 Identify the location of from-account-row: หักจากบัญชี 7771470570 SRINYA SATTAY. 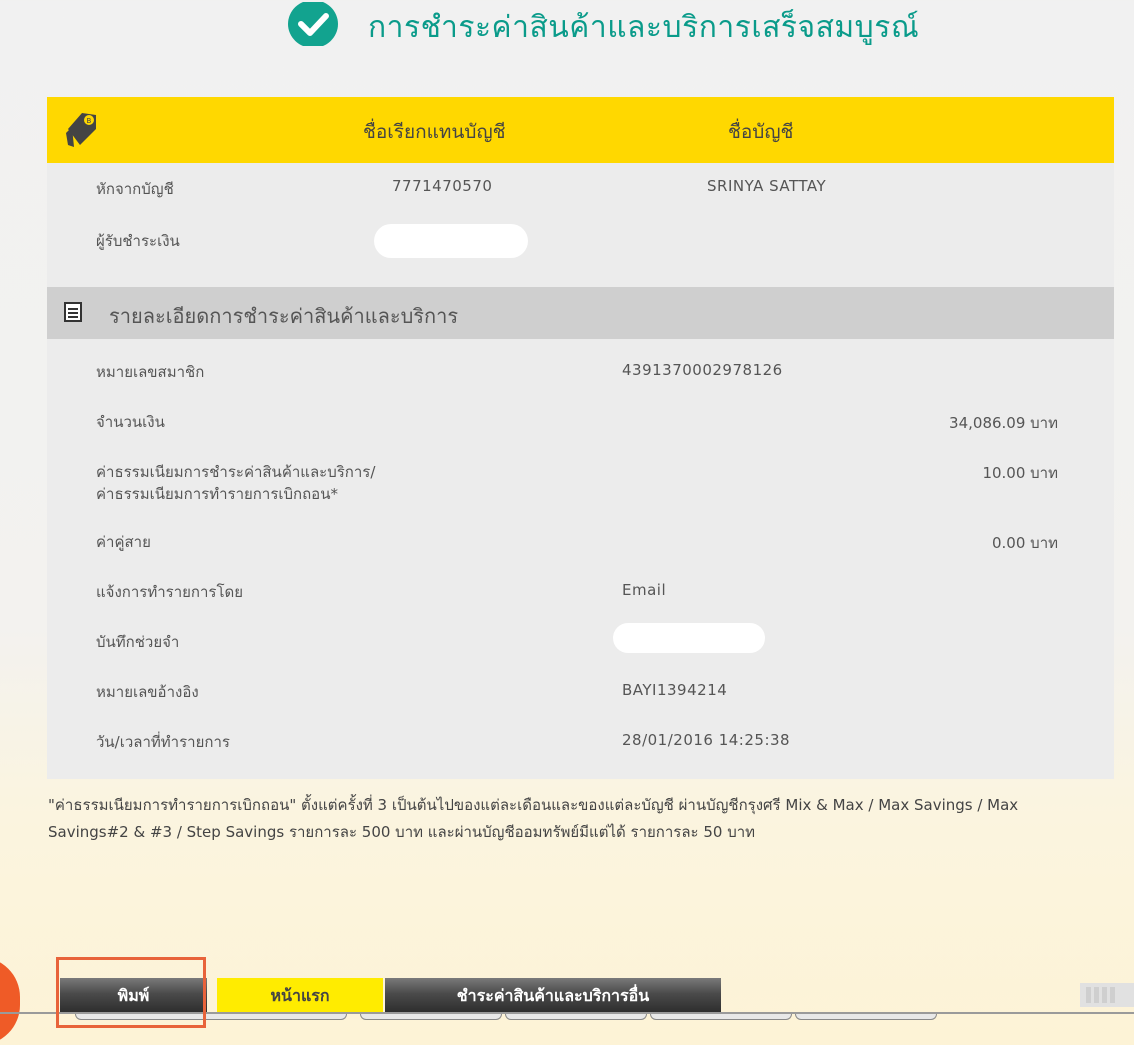
(580, 189).